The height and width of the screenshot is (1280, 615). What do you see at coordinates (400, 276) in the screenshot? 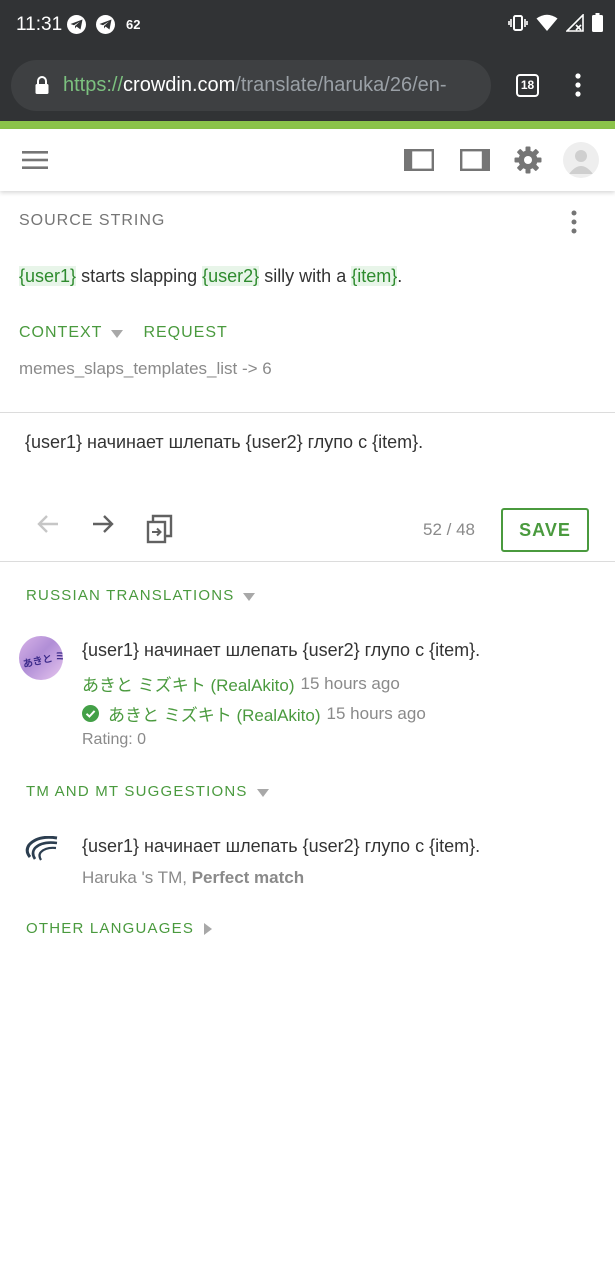
I see `source-text-segment: .` at bounding box center [400, 276].